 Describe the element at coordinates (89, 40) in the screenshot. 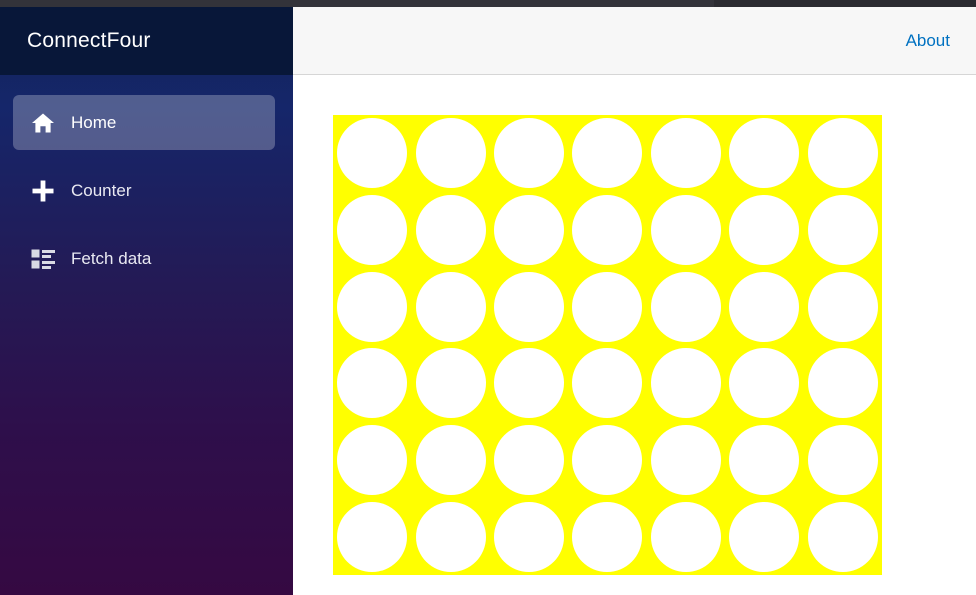

I see `app-title: ConnectFour` at that location.